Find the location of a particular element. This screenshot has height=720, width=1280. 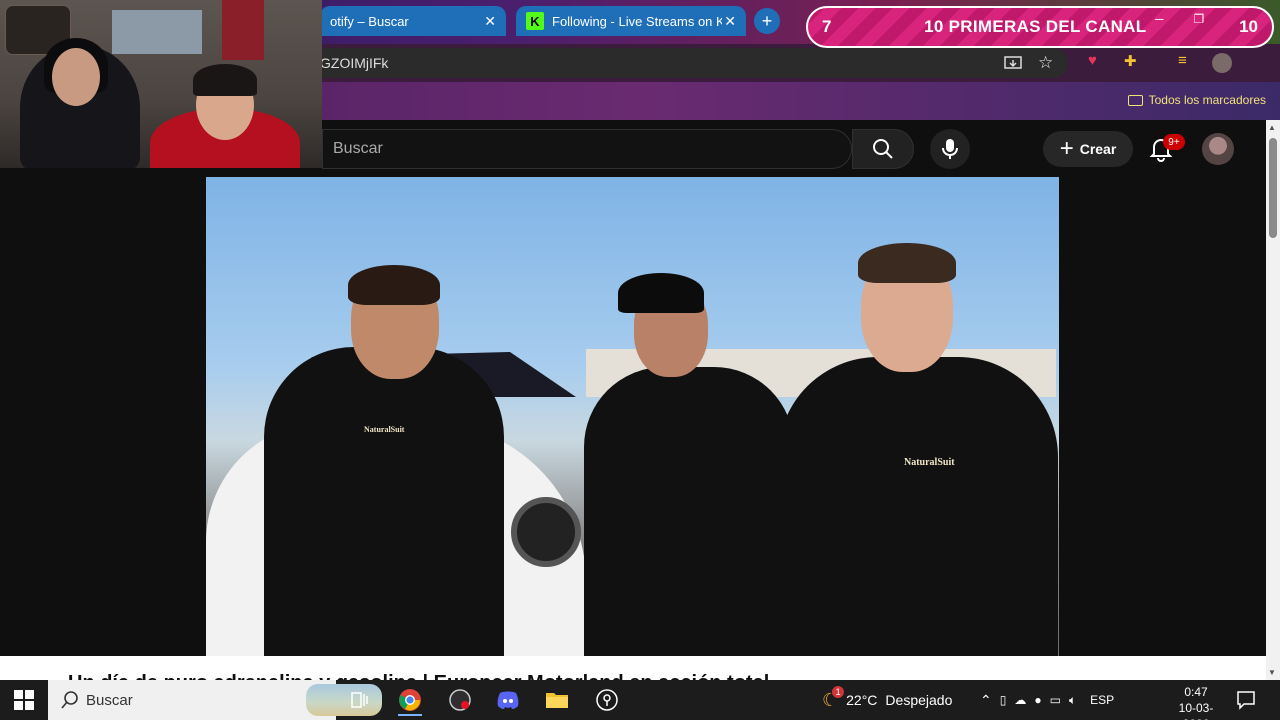

volume-icon: 🔈︎ is located at coordinates (1072, 700).